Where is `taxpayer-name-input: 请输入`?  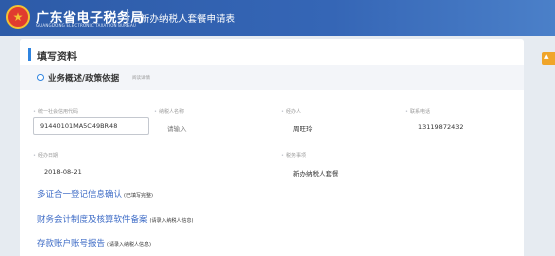
taxpayer-name-input: 请输入 is located at coordinates (177, 128).